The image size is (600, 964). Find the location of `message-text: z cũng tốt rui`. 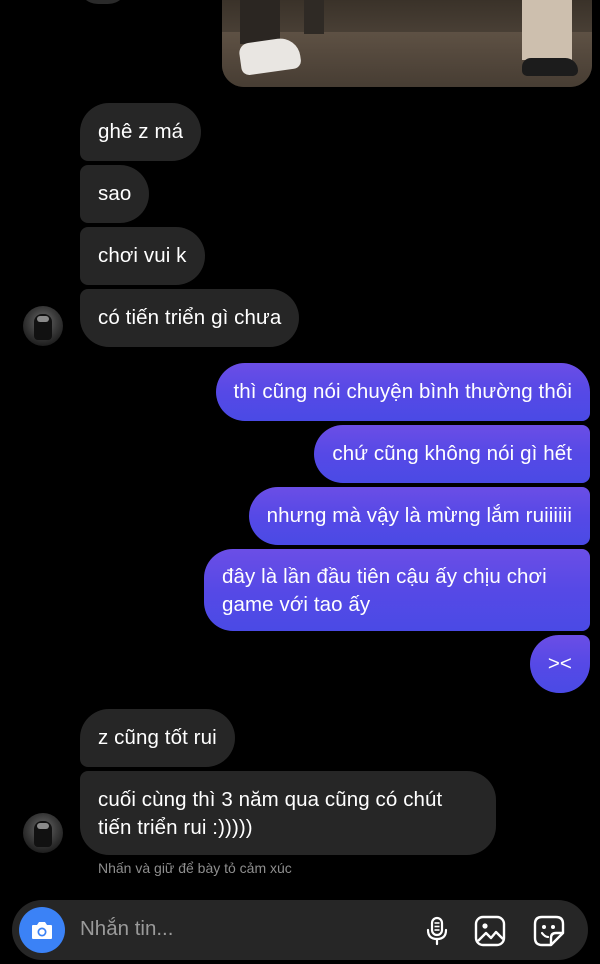

message-text: z cũng tốt rui is located at coordinates (157, 737).